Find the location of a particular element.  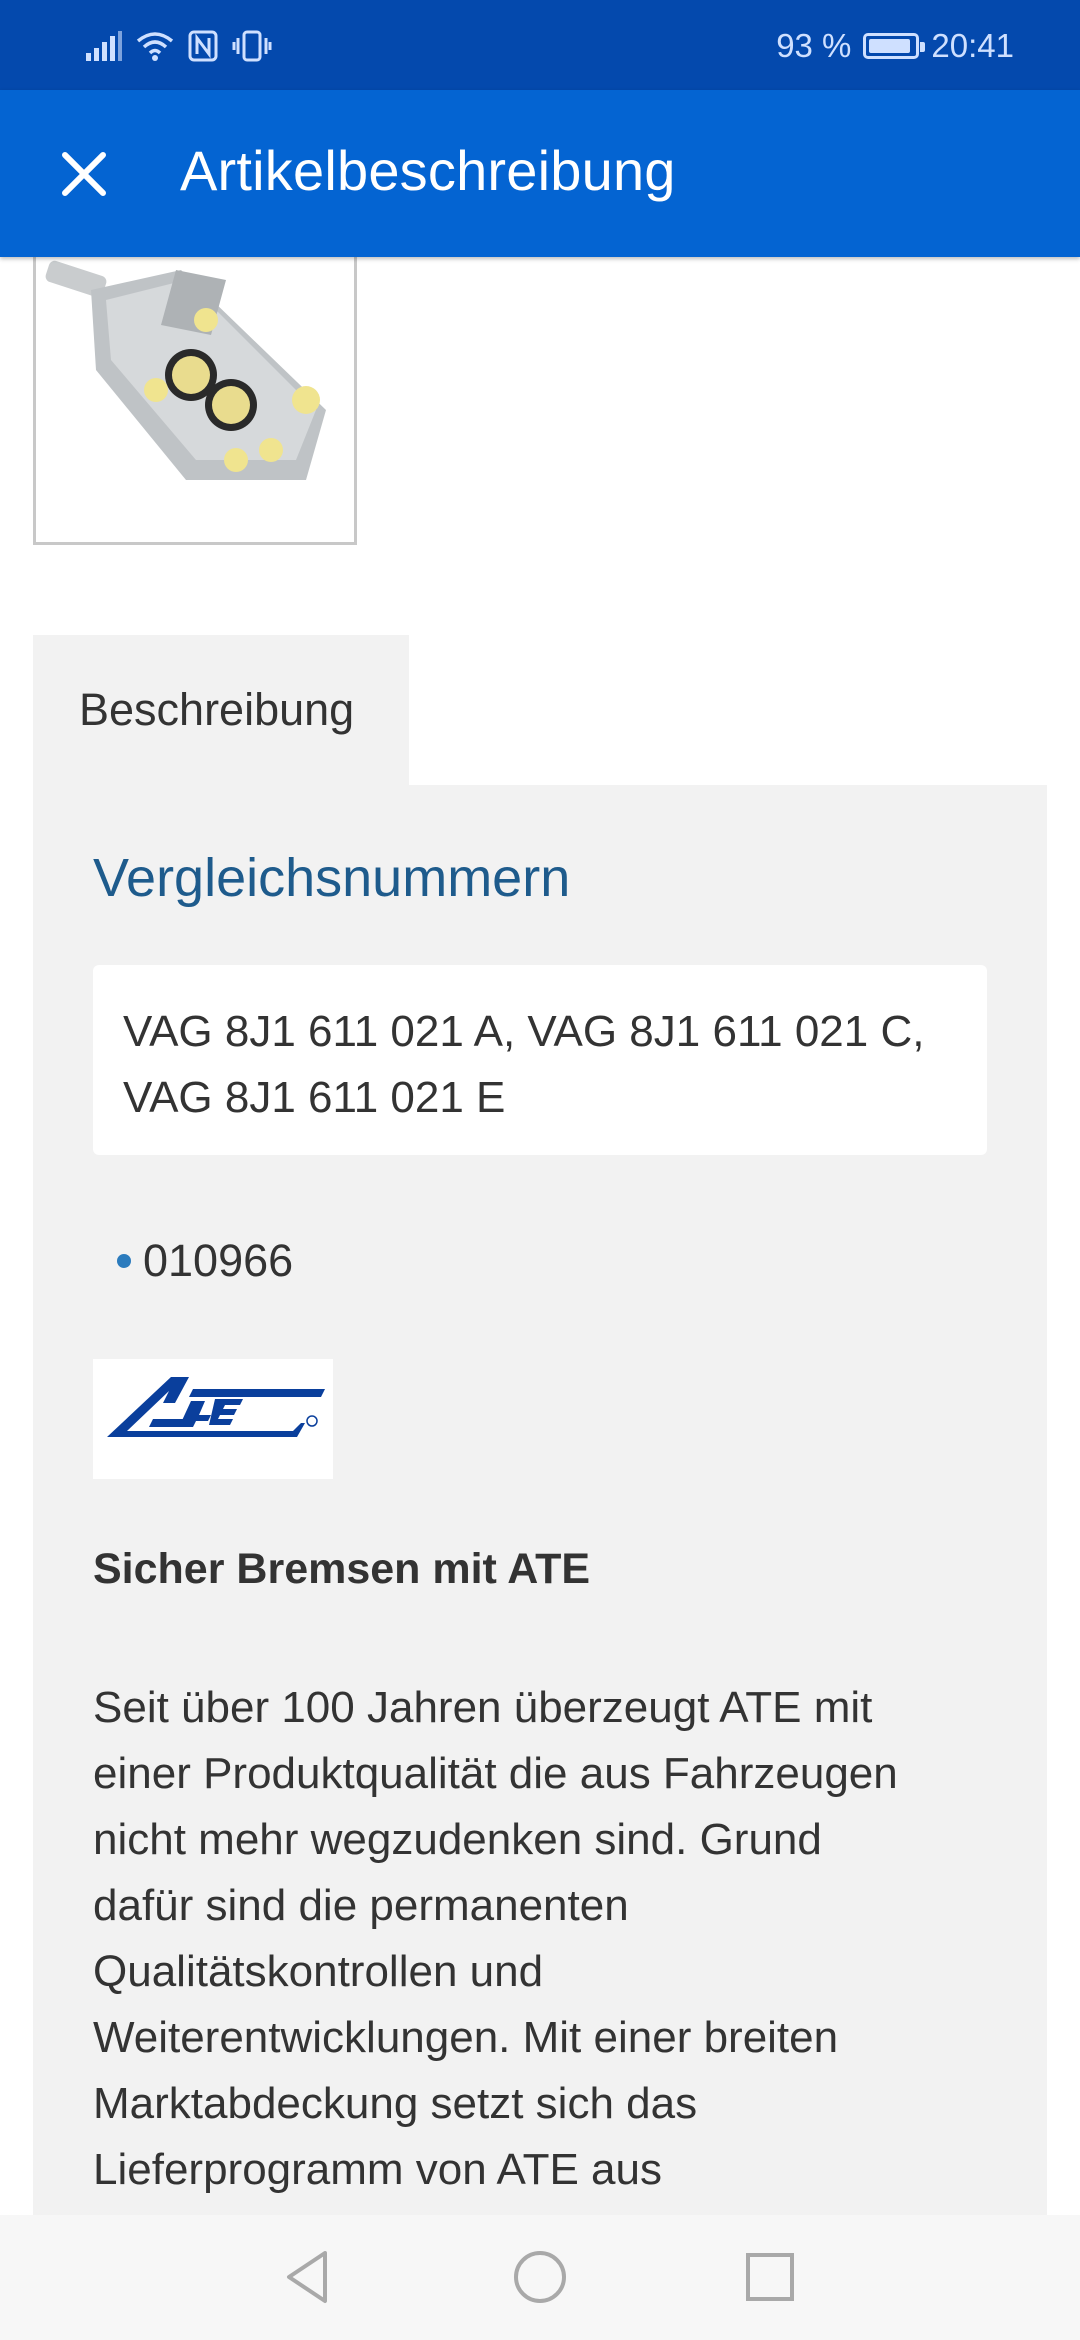

recents-button is located at coordinates (770, 2277).